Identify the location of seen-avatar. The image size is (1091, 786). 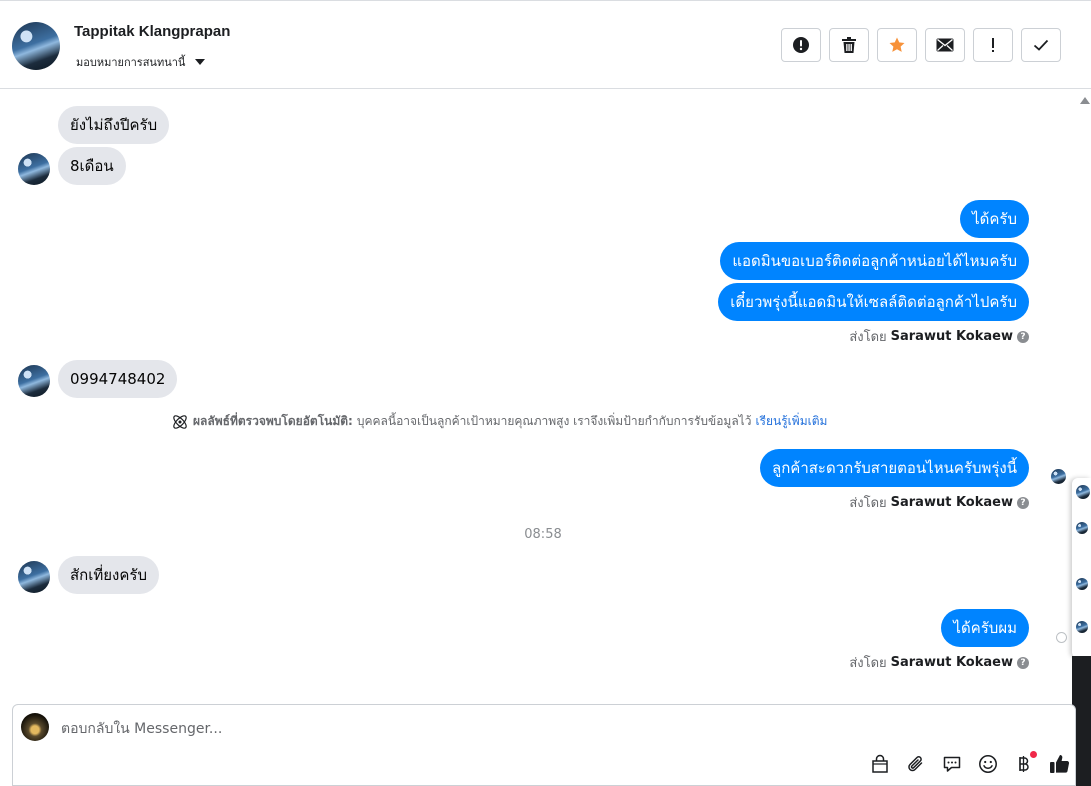
(1058, 476).